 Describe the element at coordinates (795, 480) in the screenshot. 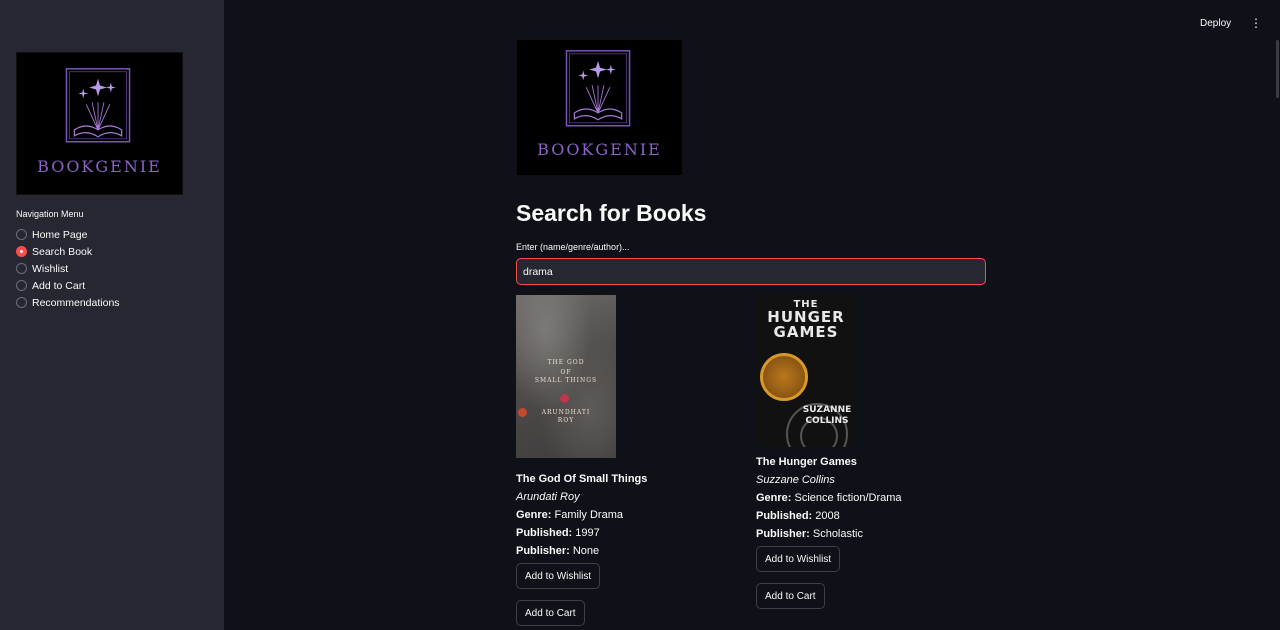

I see `book-author: Suzzane Collins` at that location.